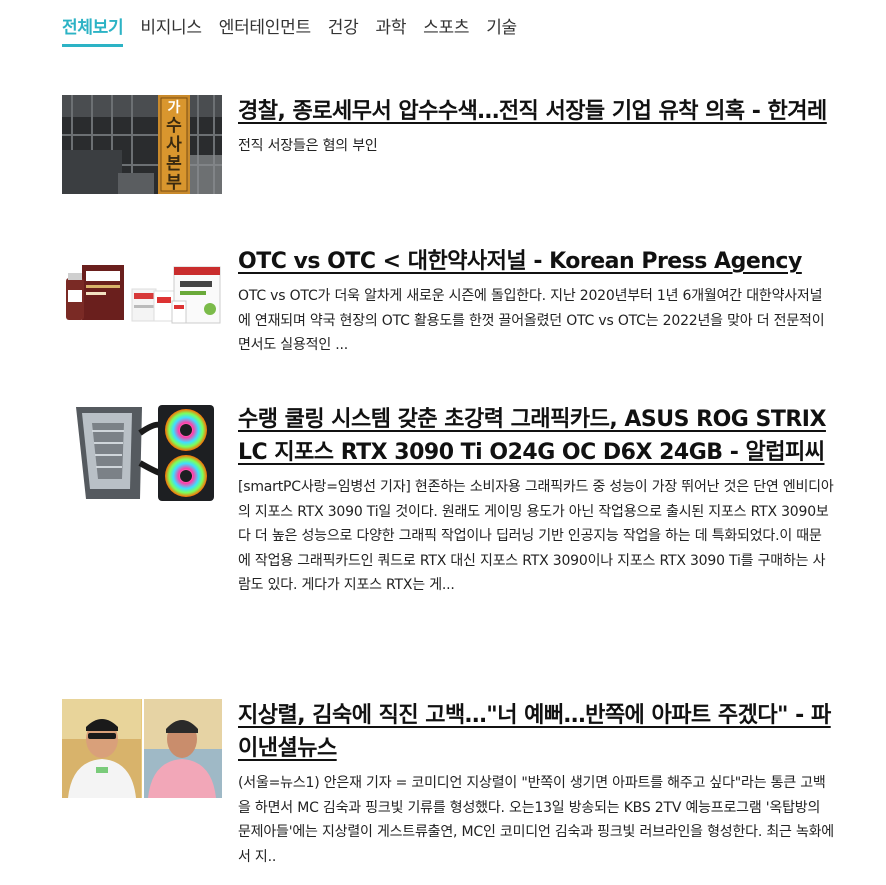 The width and height of the screenshot is (886, 885). What do you see at coordinates (93, 30) in the screenshot?
I see `tab-all: 전체보기` at bounding box center [93, 30].